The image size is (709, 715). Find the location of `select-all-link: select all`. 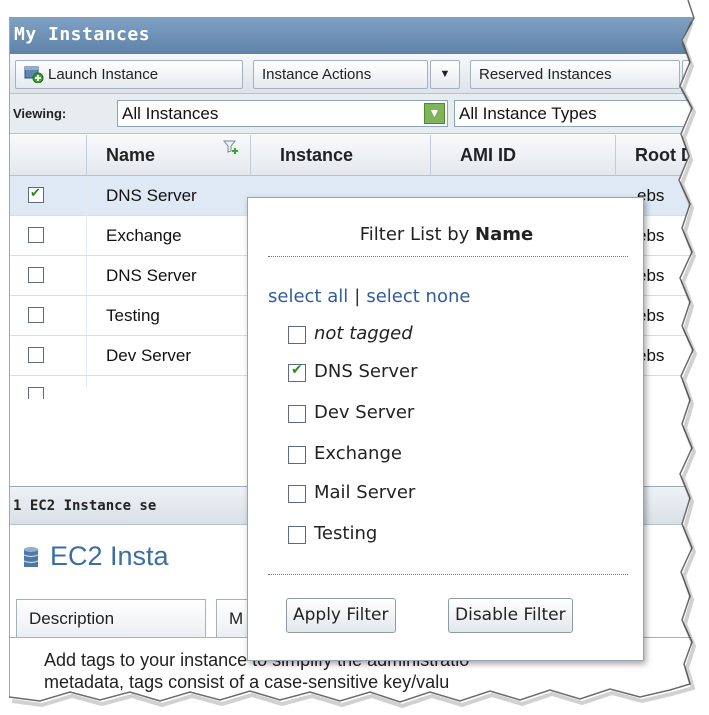

select-all-link: select all is located at coordinates (308, 296).